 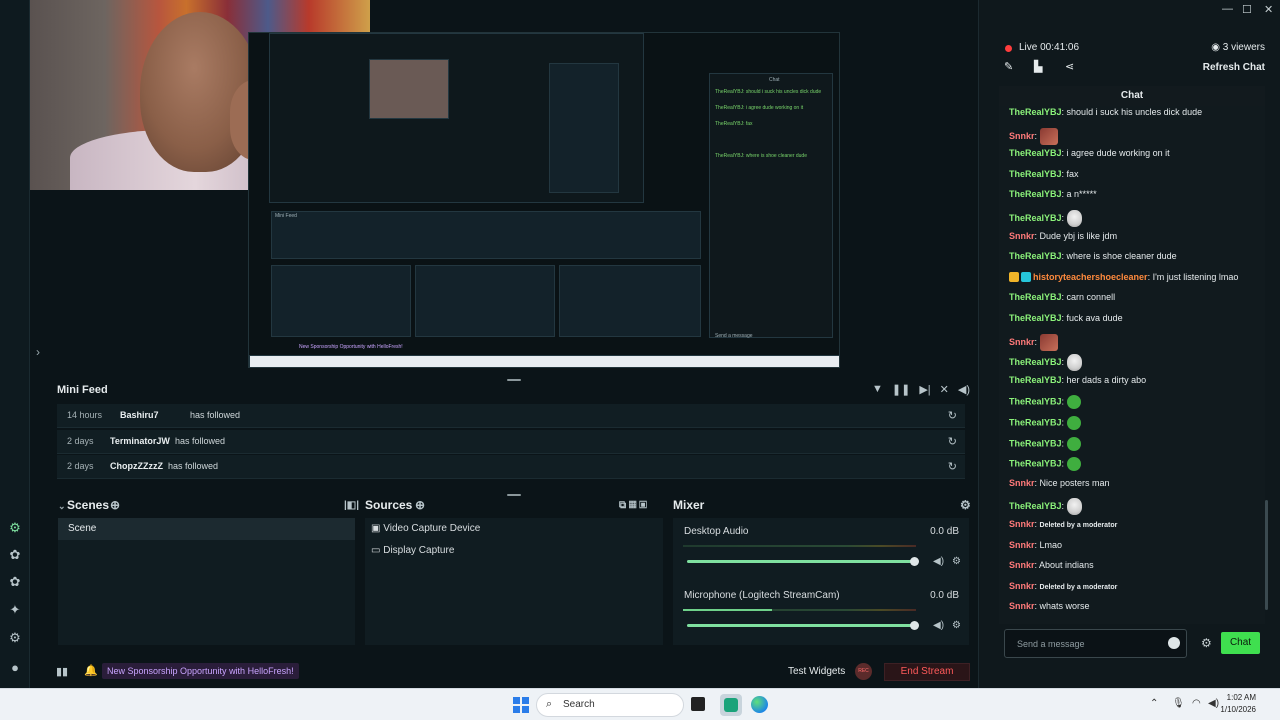 I want to click on add-scene-icon: ⊕, so click(x=115, y=505).